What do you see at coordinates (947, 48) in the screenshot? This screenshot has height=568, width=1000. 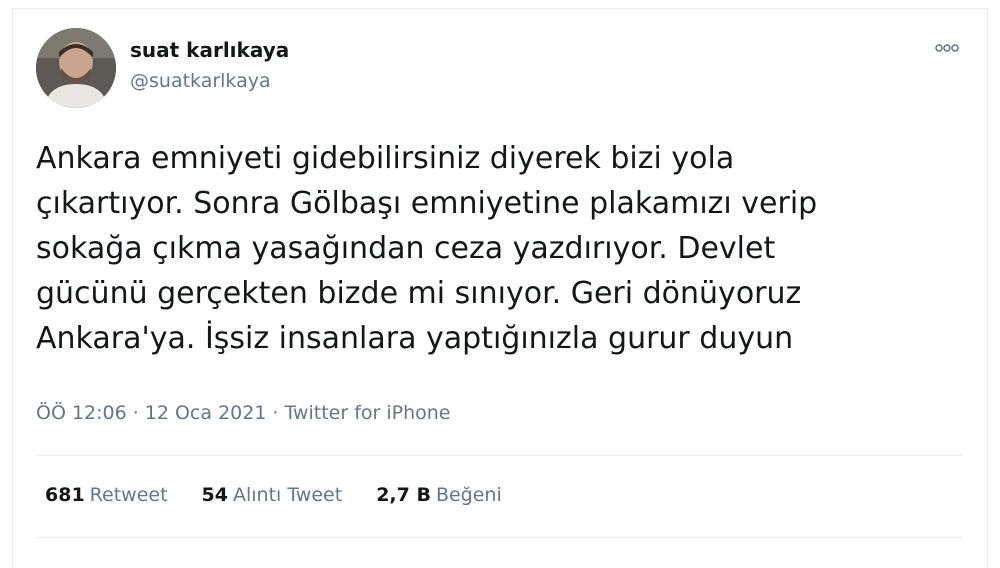 I see `more-options-icon` at bounding box center [947, 48].